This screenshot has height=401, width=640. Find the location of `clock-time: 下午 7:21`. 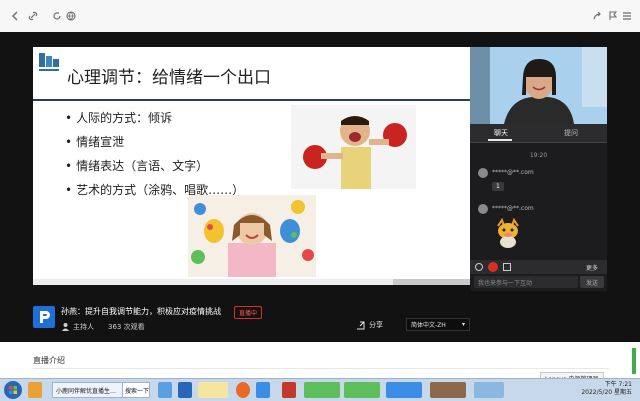

clock-time: 下午 7:21 is located at coordinates (618, 384).